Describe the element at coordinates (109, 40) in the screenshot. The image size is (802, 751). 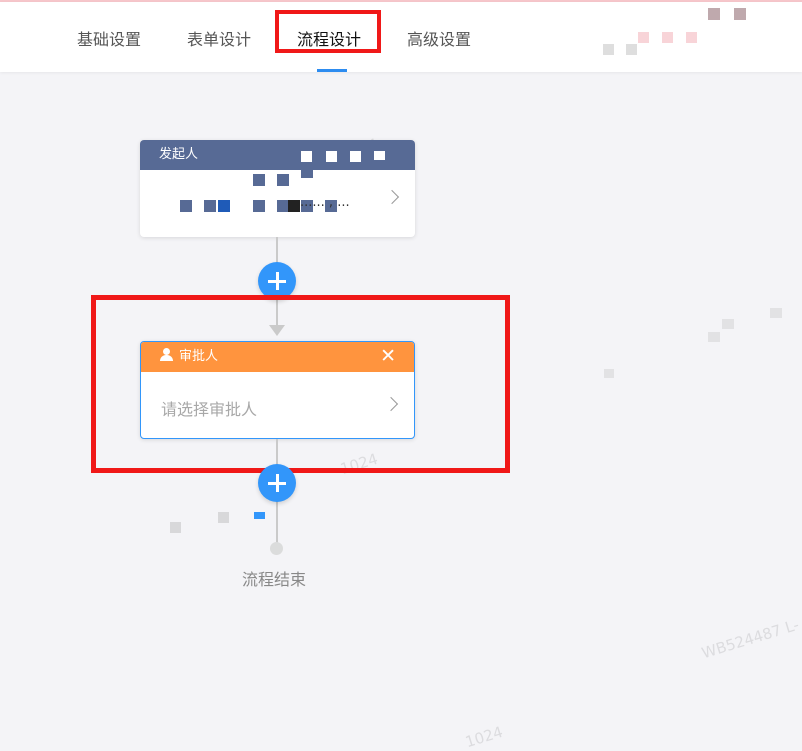
I see `tab-basic-settings: 基础设置` at that location.